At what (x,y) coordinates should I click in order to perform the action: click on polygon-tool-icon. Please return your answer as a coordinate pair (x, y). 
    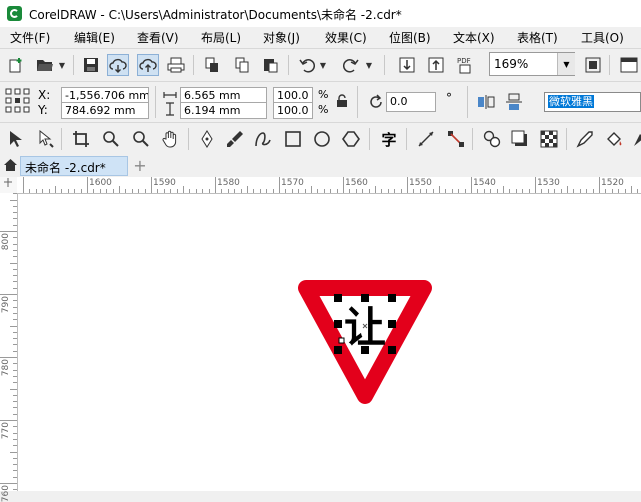
    Looking at the image, I should click on (351, 139).